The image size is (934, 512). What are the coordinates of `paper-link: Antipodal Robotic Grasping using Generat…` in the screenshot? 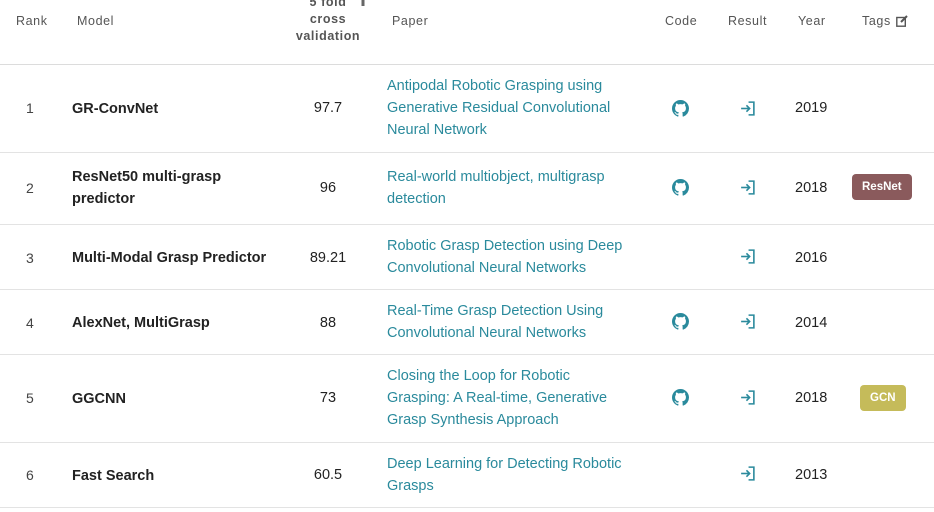 It's located at (514, 108).